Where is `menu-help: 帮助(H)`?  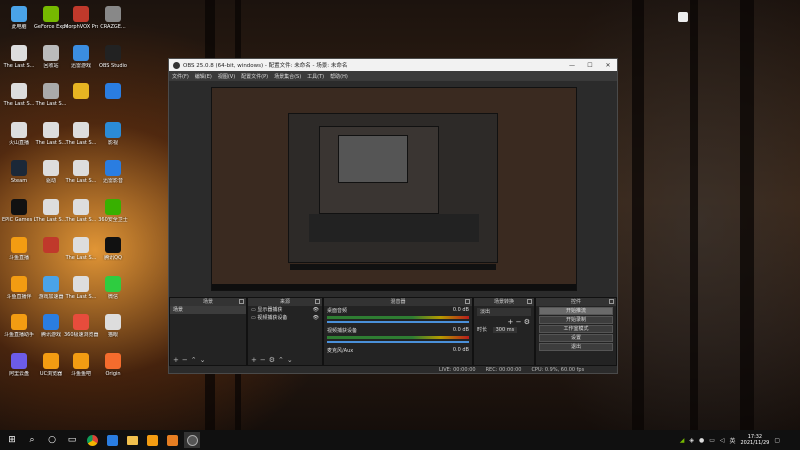 menu-help: 帮助(H) is located at coordinates (339, 76).